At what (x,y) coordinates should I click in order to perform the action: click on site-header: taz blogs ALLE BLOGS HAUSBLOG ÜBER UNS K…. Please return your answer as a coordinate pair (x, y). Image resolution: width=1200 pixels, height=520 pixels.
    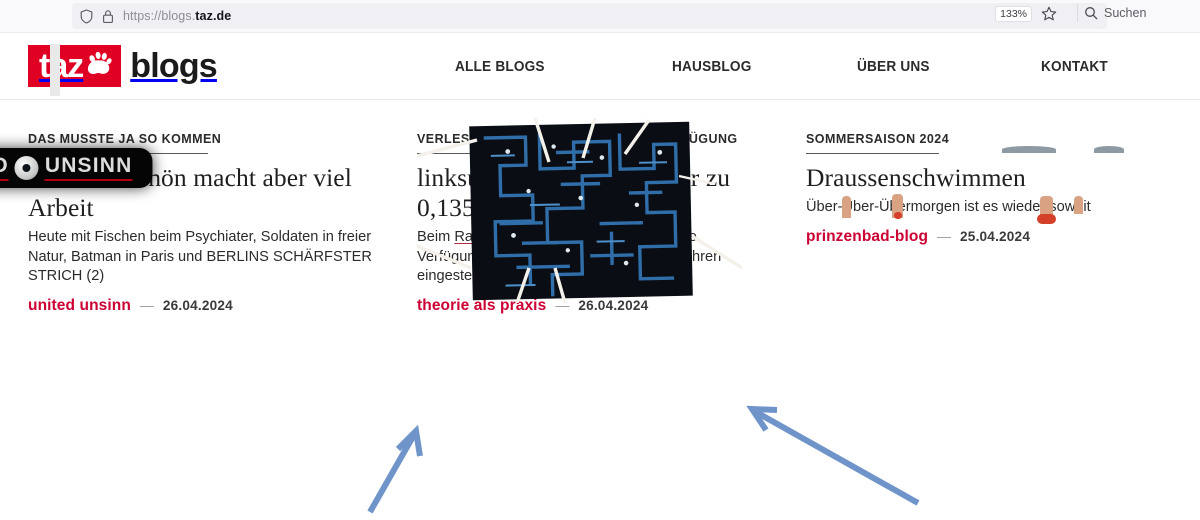
    Looking at the image, I should click on (600, 66).